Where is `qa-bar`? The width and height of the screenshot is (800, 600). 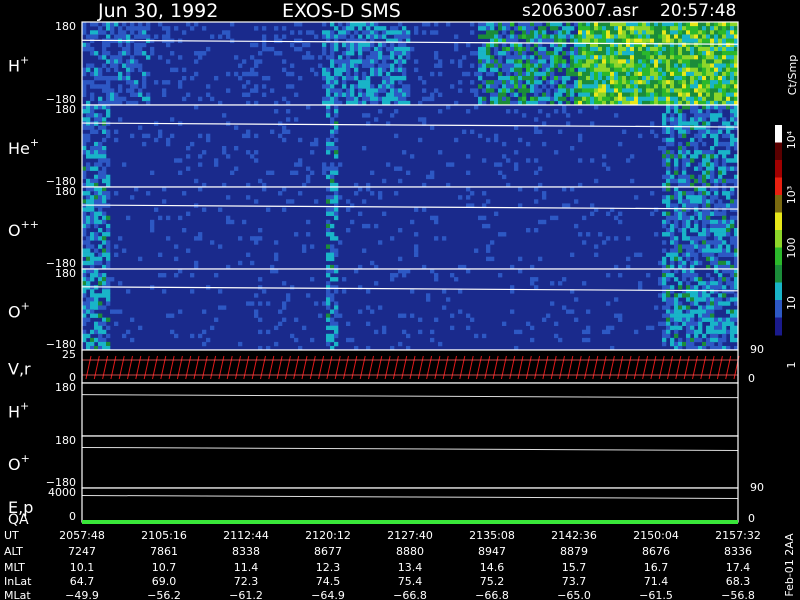 qa-bar is located at coordinates (410, 522).